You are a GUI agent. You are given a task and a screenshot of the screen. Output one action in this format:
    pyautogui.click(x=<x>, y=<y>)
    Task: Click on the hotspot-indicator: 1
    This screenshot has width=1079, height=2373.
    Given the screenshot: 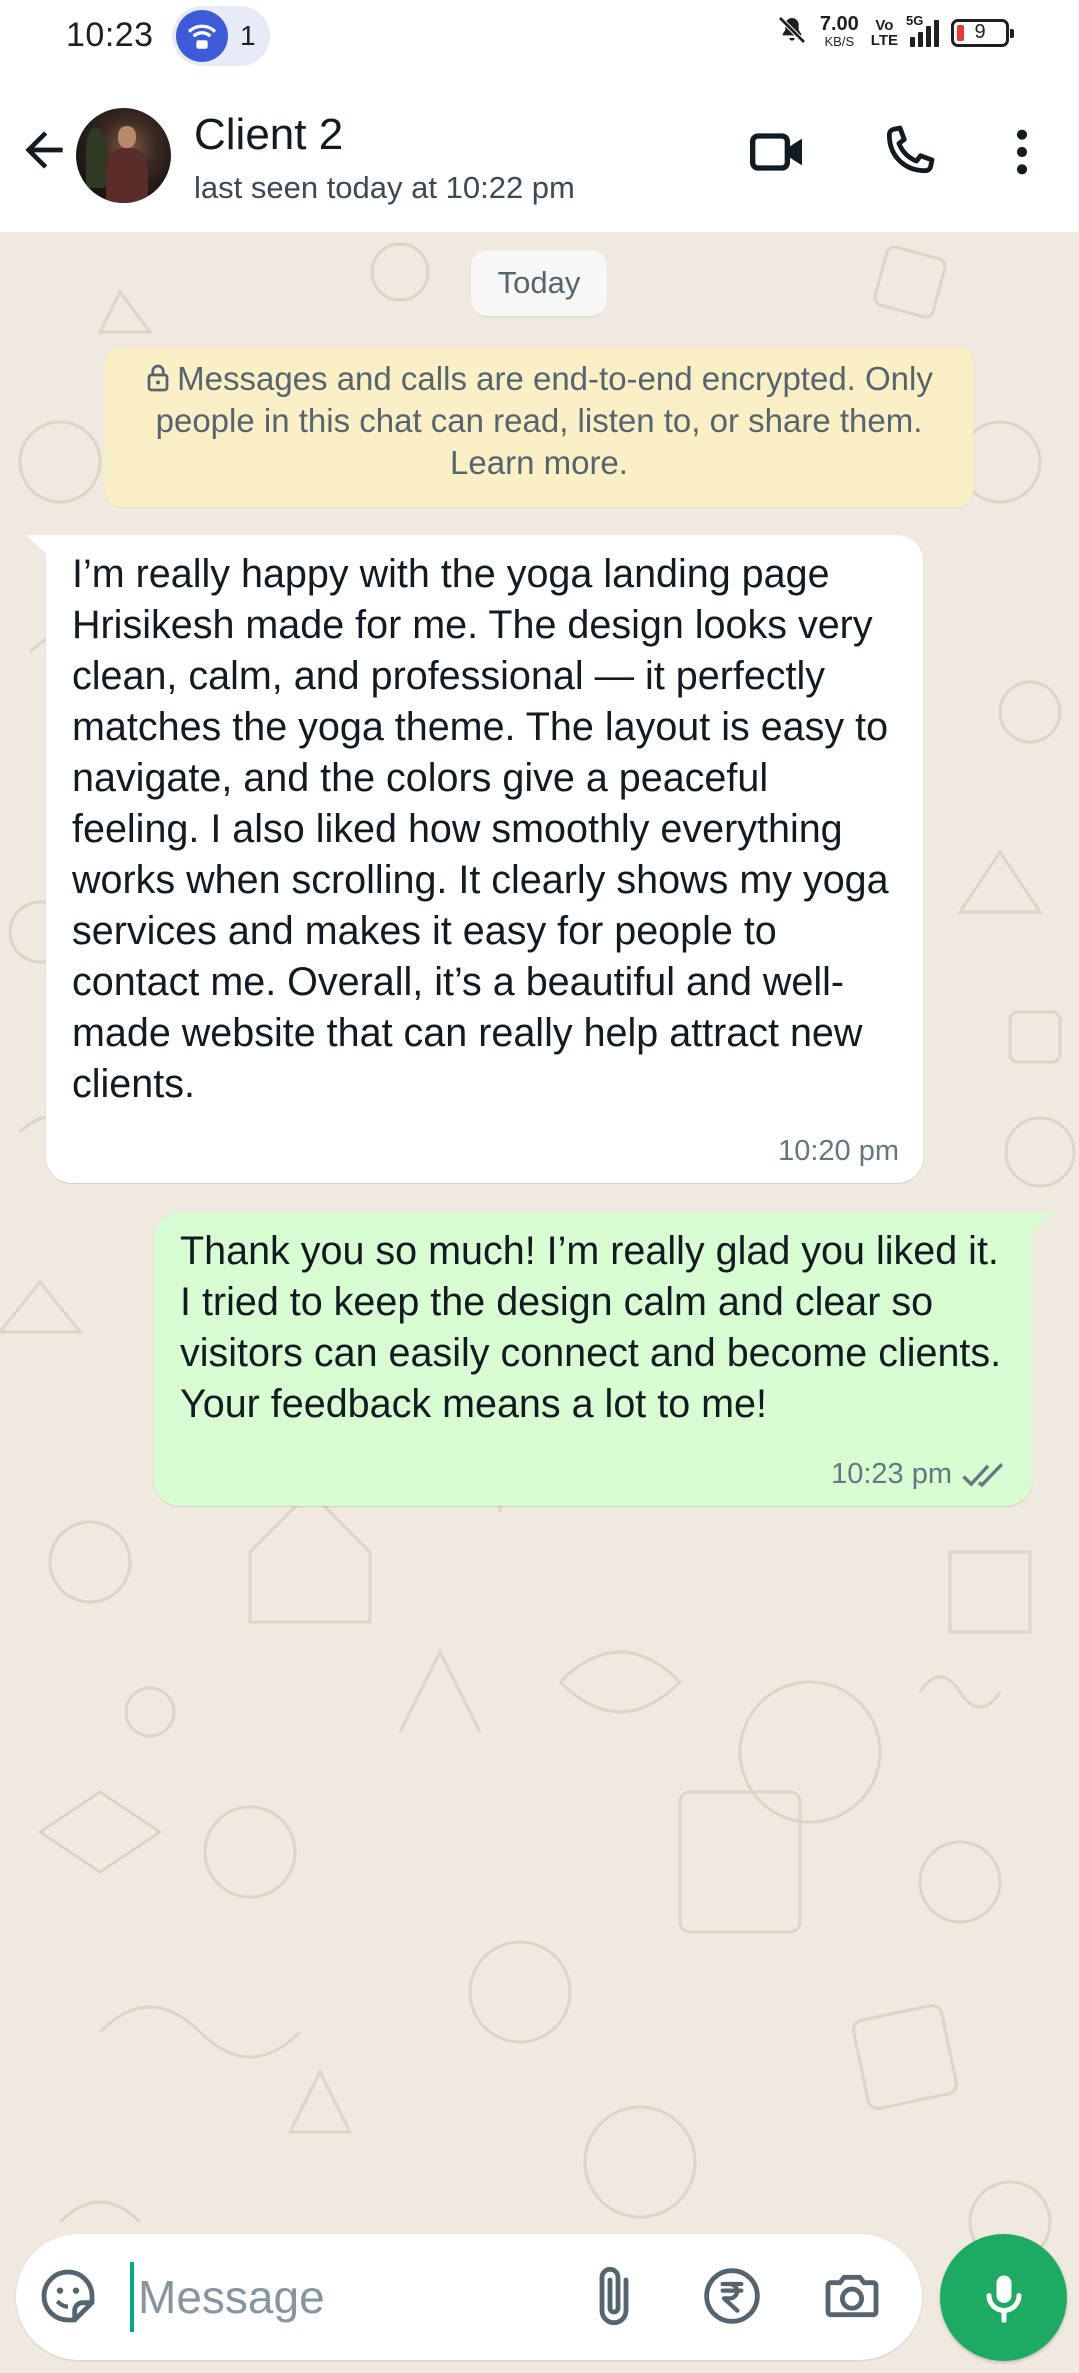 What is the action you would take?
    pyautogui.click(x=221, y=36)
    